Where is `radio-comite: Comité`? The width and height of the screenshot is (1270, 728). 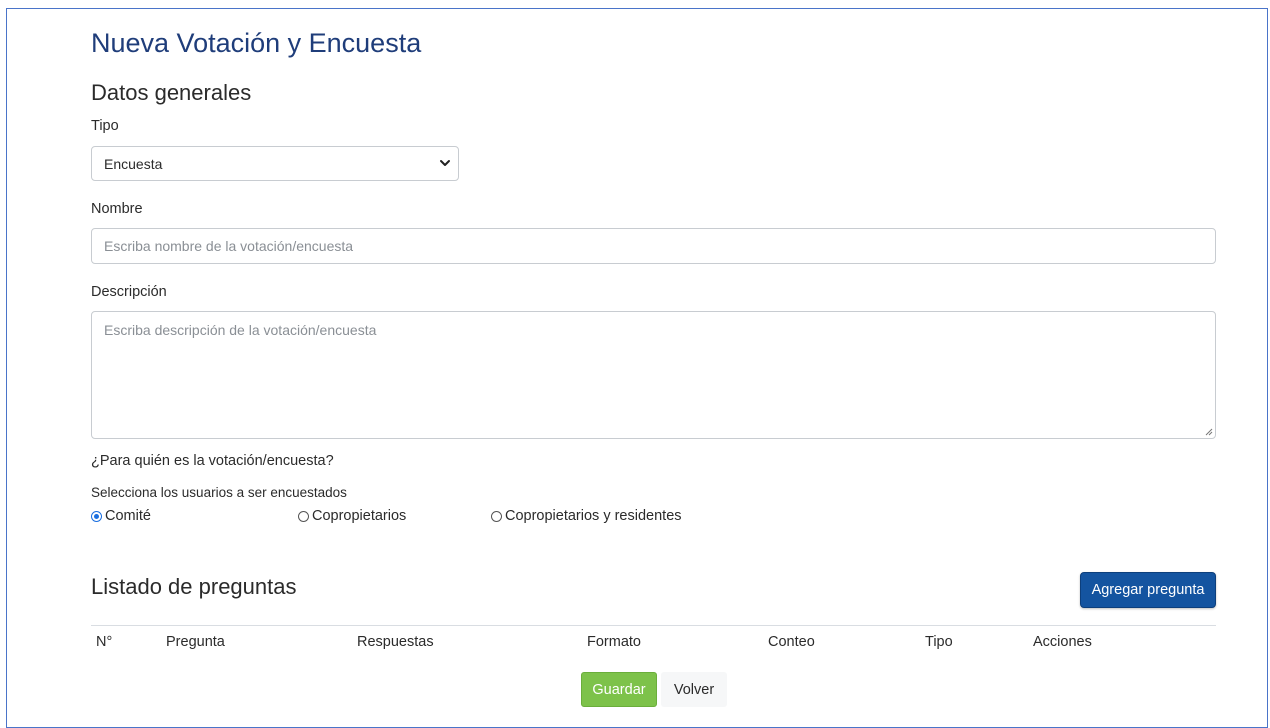 radio-comite: Comité is located at coordinates (121, 516).